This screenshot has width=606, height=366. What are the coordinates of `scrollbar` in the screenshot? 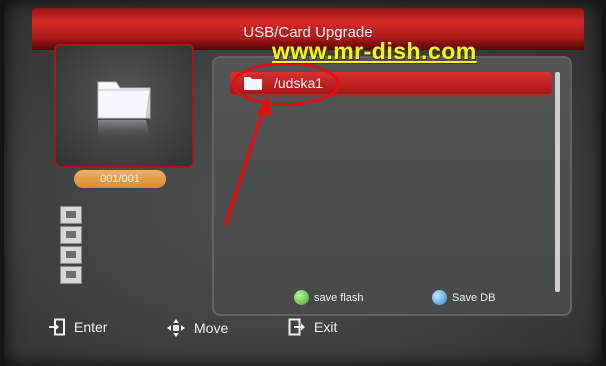 It's located at (557, 182).